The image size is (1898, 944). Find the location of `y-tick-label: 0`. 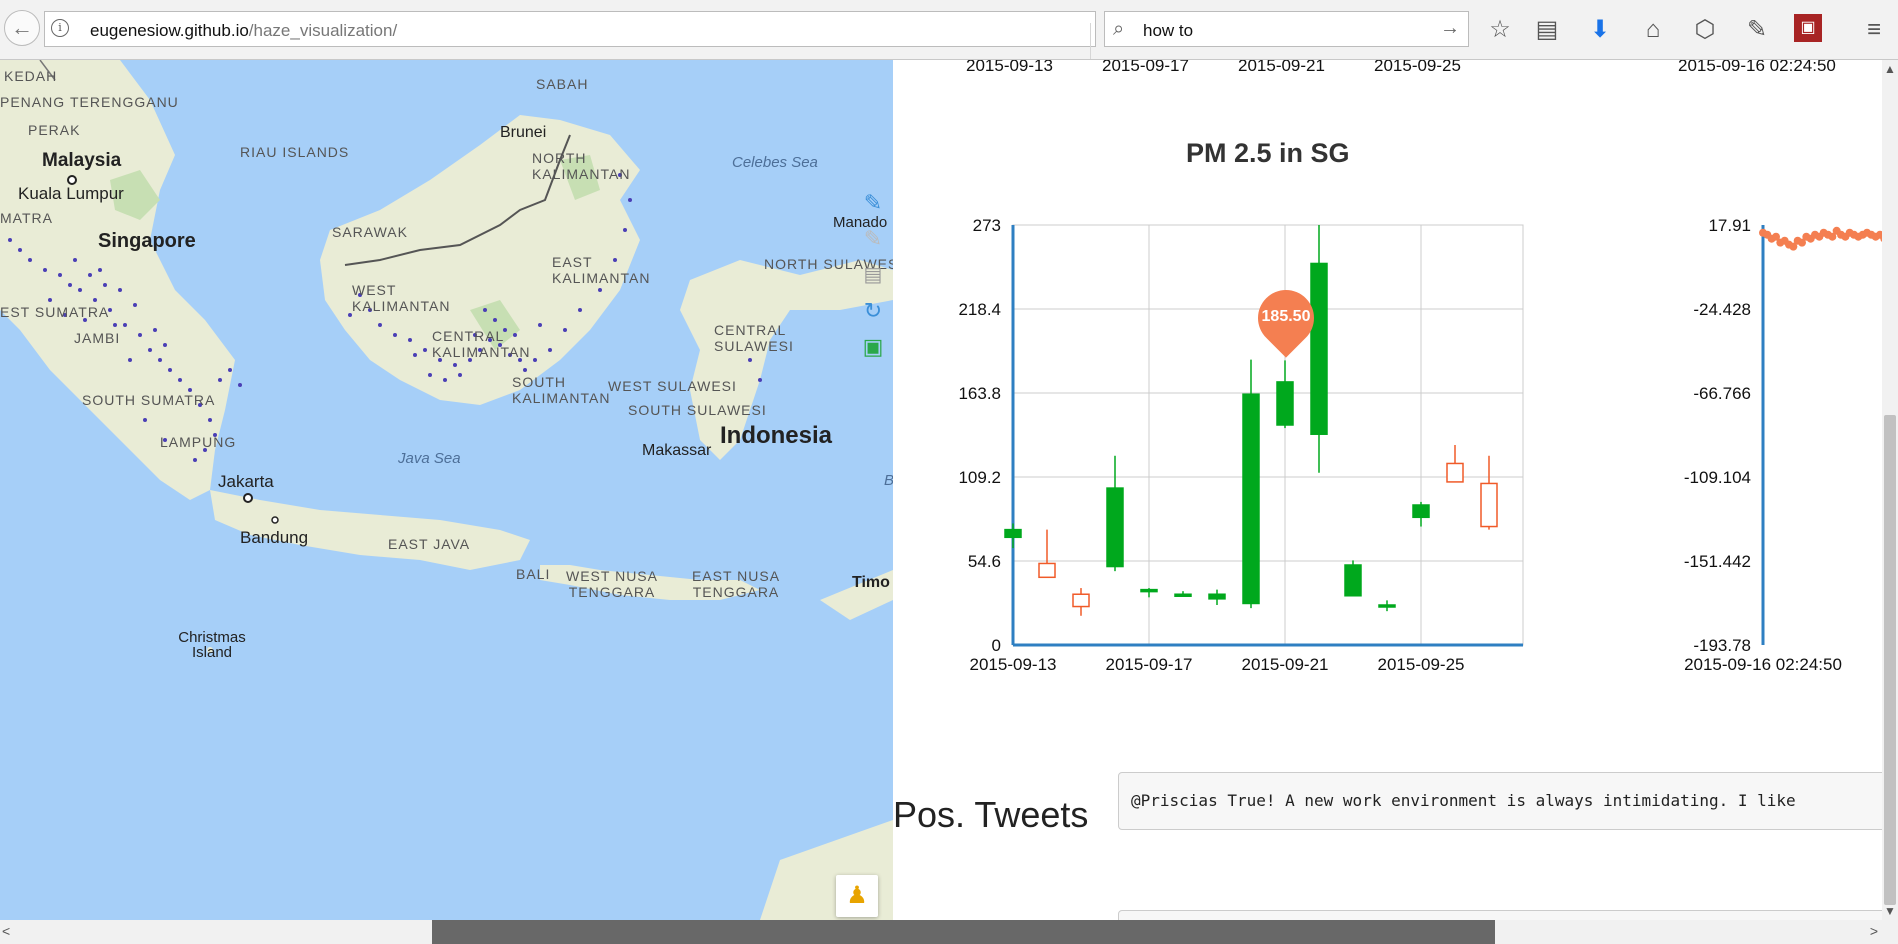

y-tick-label: 0 is located at coordinates (996, 645).